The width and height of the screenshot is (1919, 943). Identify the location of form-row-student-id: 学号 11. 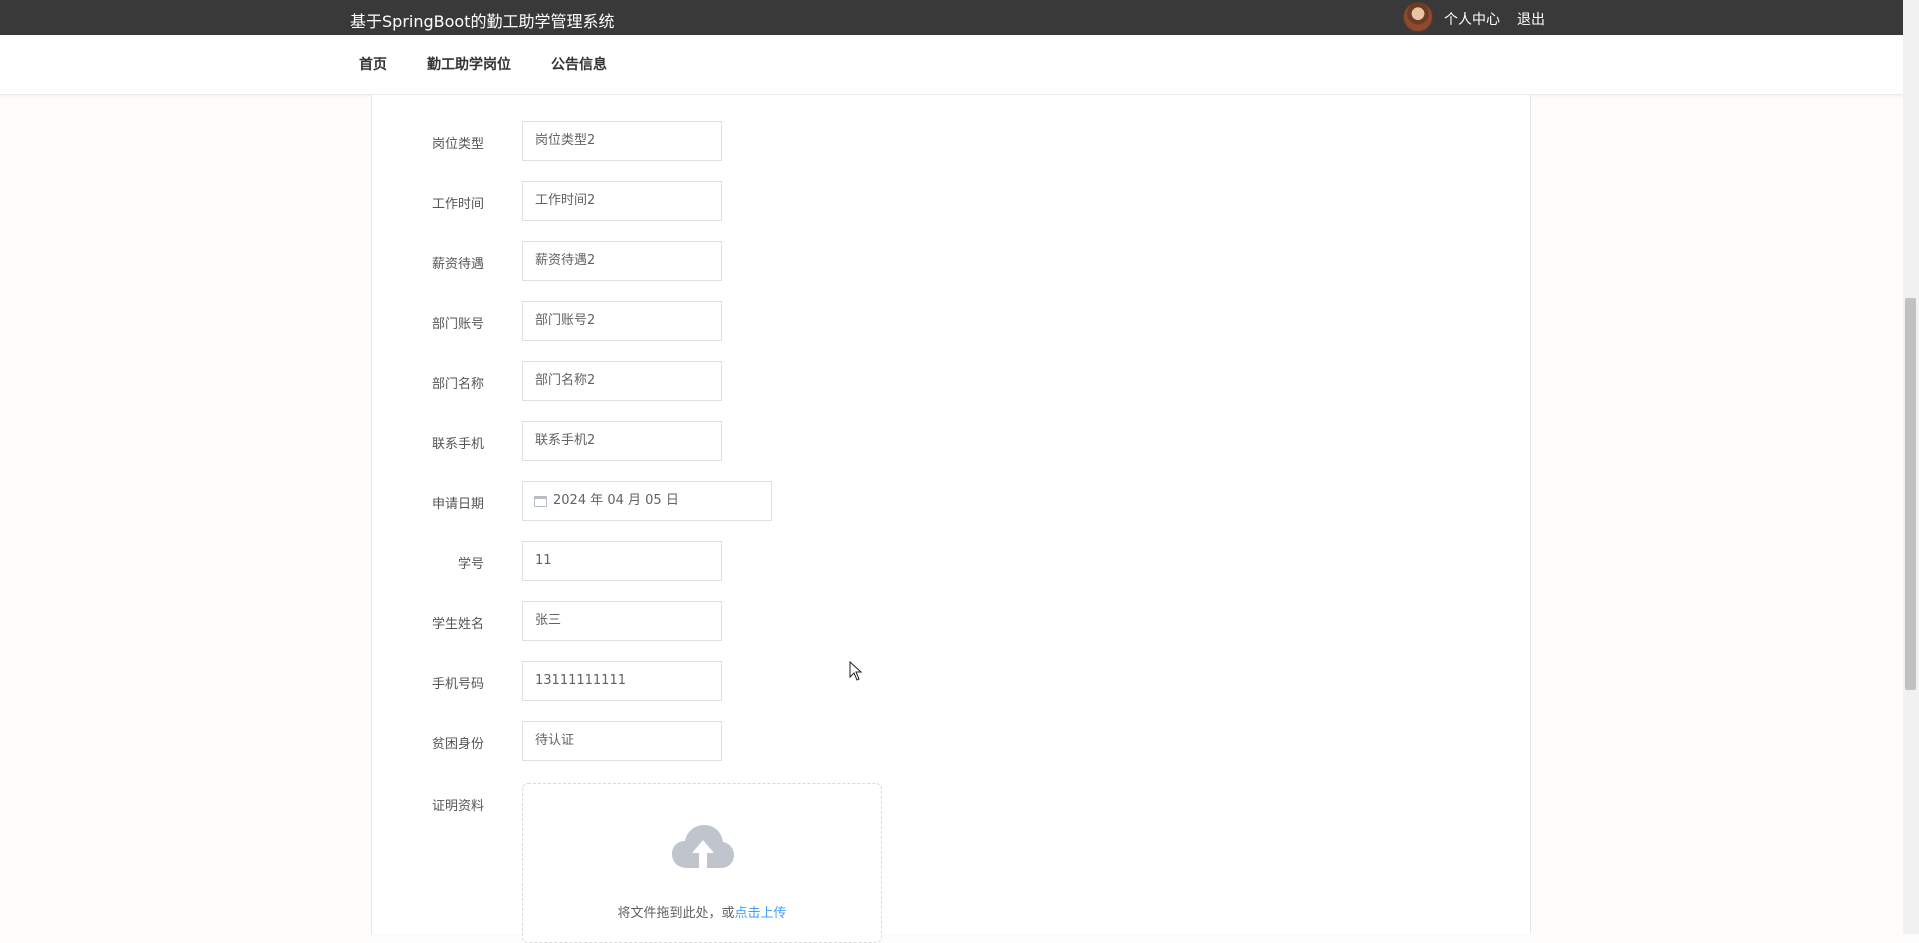
(952, 561).